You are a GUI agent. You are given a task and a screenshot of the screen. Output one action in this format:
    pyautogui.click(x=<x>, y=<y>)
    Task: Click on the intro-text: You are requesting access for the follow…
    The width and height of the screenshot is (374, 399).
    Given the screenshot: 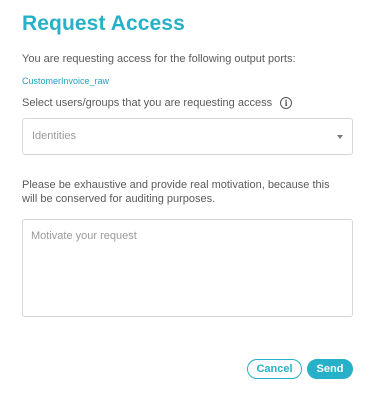 What is the action you would take?
    pyautogui.click(x=159, y=59)
    